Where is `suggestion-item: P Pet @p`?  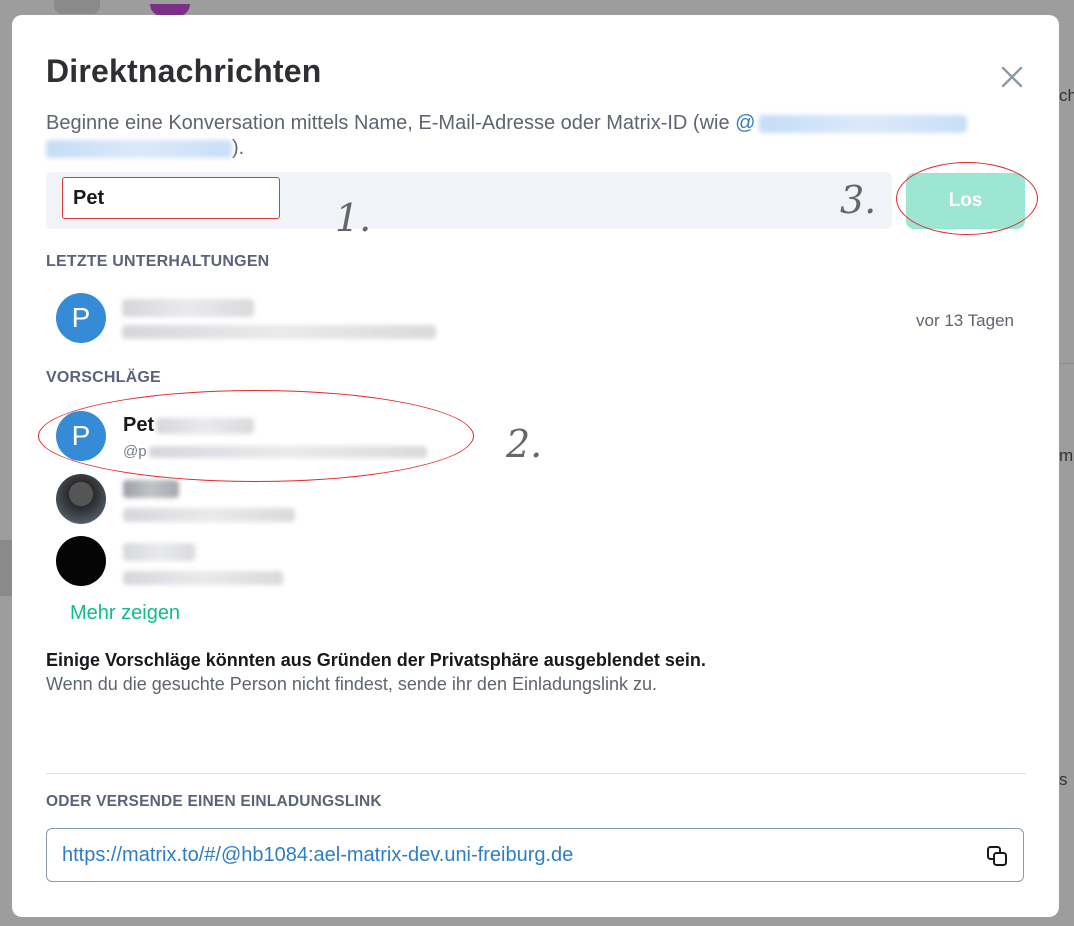 suggestion-item: P Pet @p is located at coordinates (256, 439).